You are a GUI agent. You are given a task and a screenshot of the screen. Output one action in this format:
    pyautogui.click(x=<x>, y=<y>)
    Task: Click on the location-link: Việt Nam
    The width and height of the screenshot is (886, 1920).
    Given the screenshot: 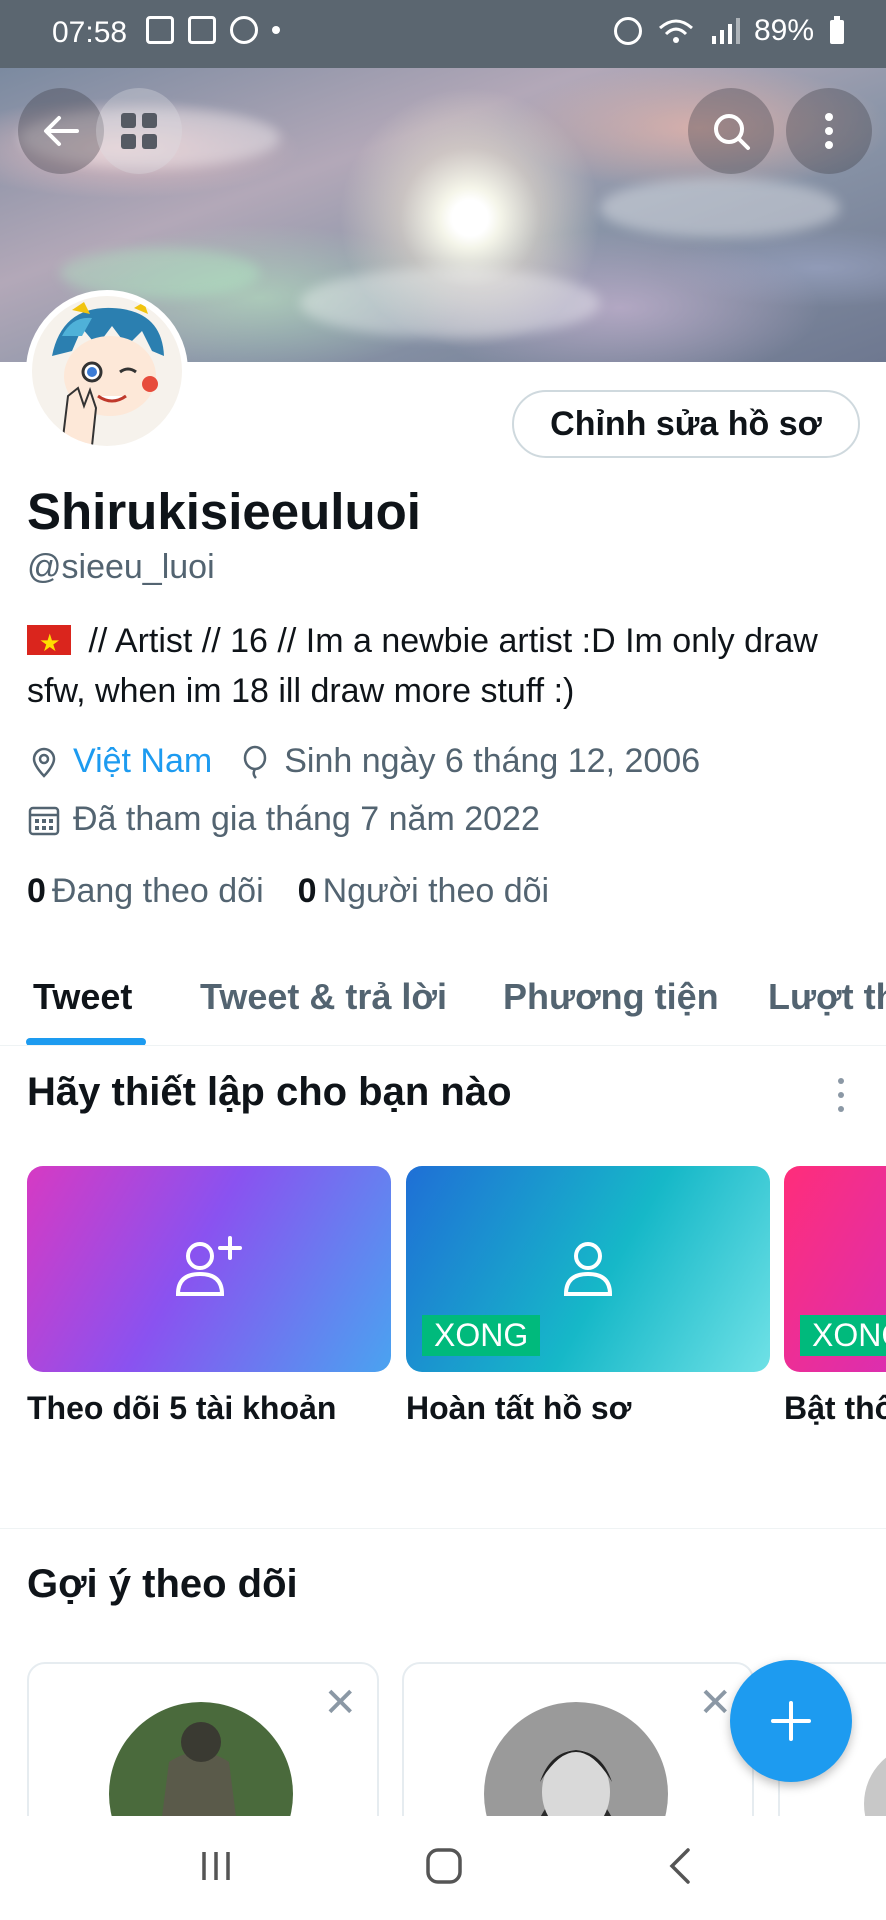 What is the action you would take?
    pyautogui.click(x=142, y=761)
    